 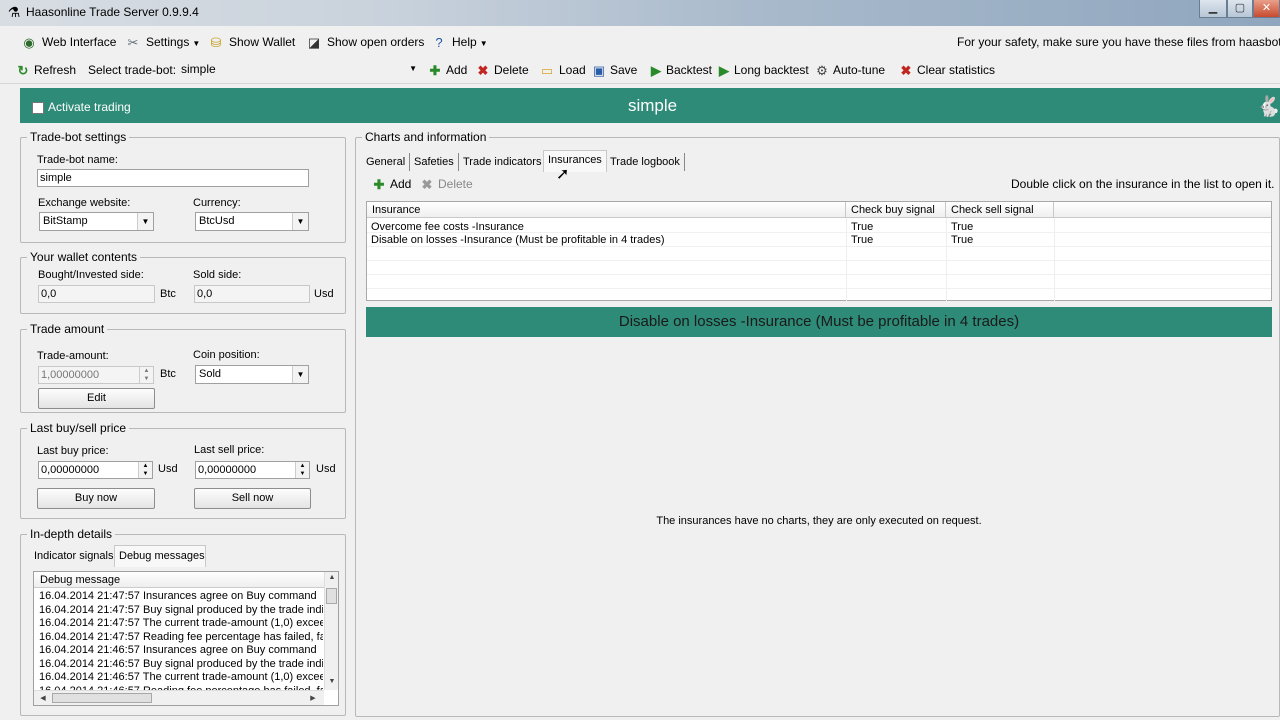 I want to click on last-buy-label: Last buy price:, so click(x=73, y=451).